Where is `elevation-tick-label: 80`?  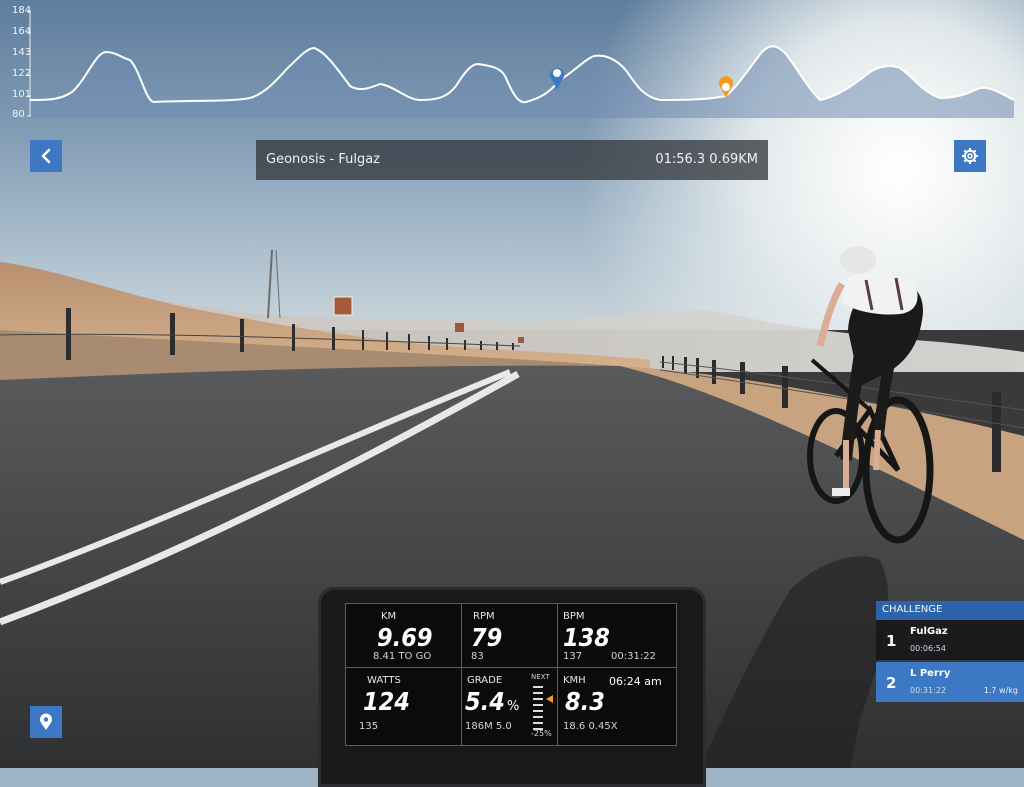 elevation-tick-label: 80 is located at coordinates (18, 114).